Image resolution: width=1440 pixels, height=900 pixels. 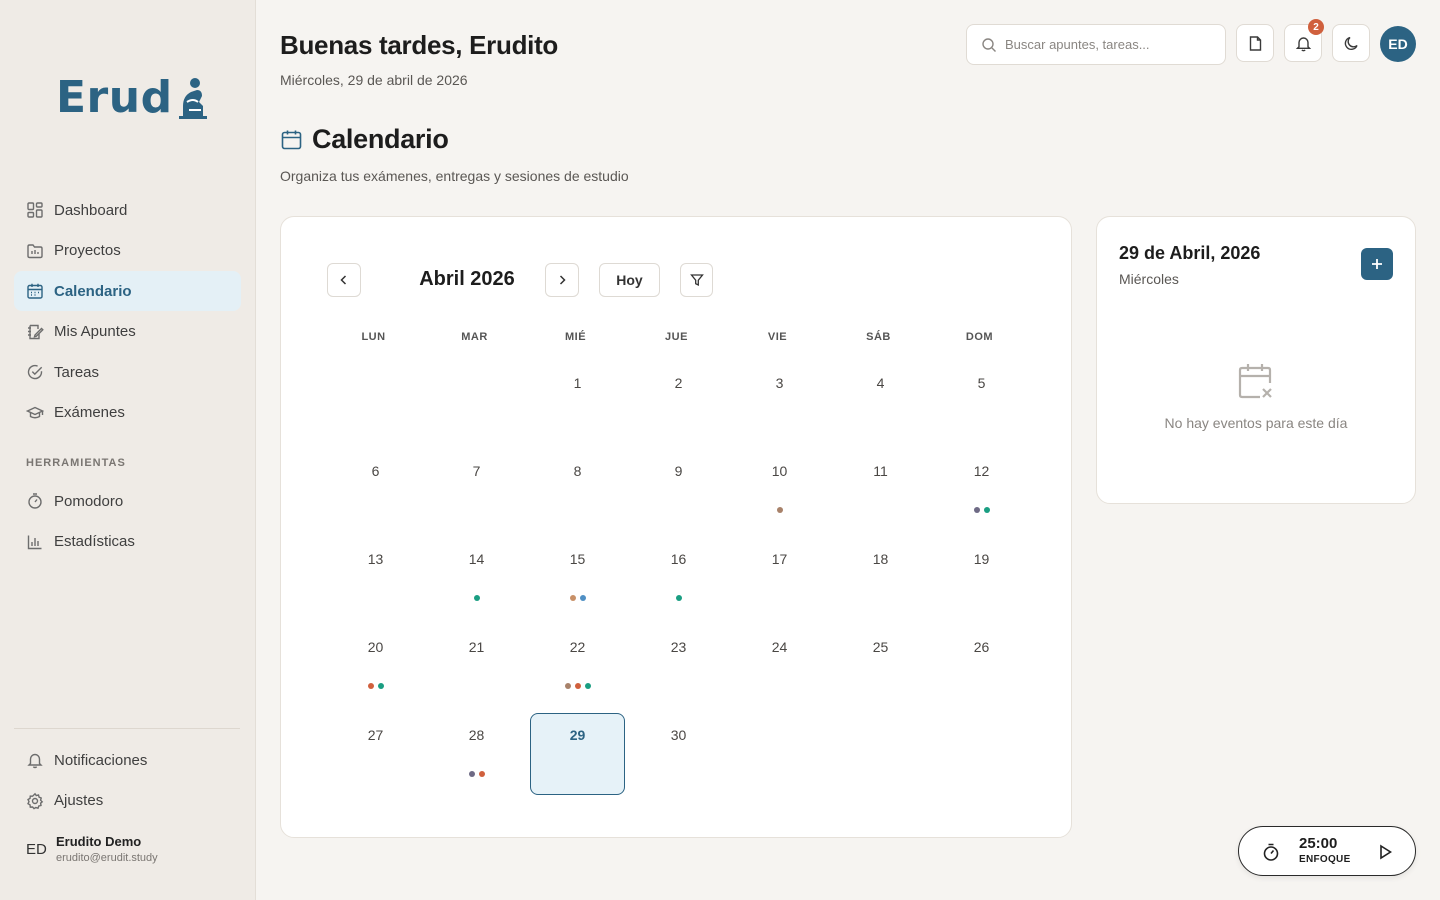 I want to click on sidebar-item-dashboard: Dashboard, so click(x=127, y=210).